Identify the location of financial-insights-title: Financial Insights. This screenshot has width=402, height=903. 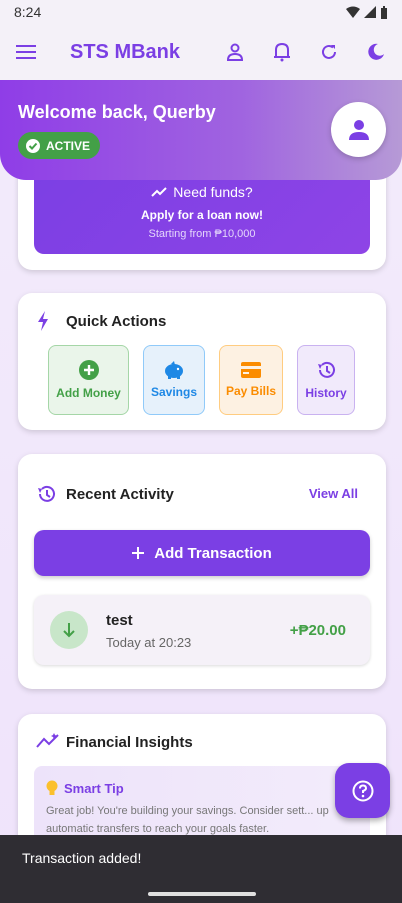
(129, 742).